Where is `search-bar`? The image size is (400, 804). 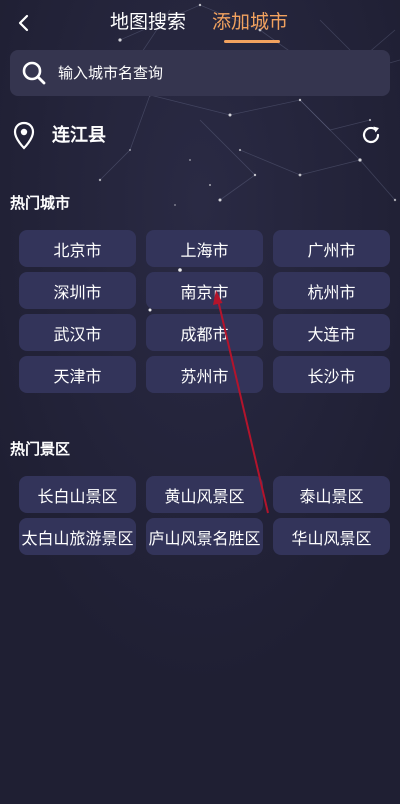 search-bar is located at coordinates (200, 73).